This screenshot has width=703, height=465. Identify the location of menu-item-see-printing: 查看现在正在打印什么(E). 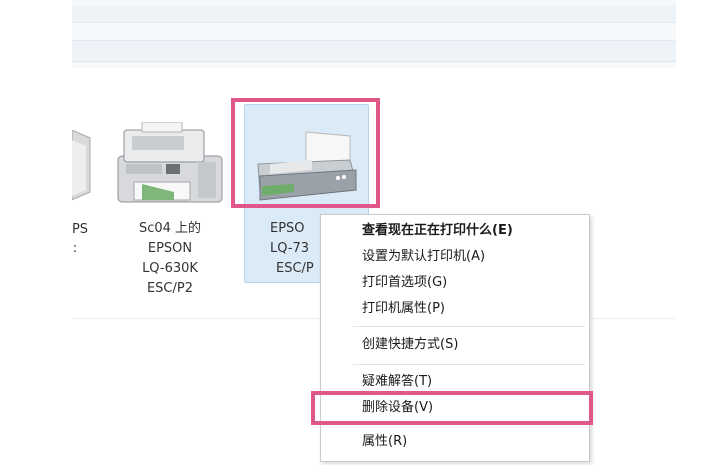
(455, 231).